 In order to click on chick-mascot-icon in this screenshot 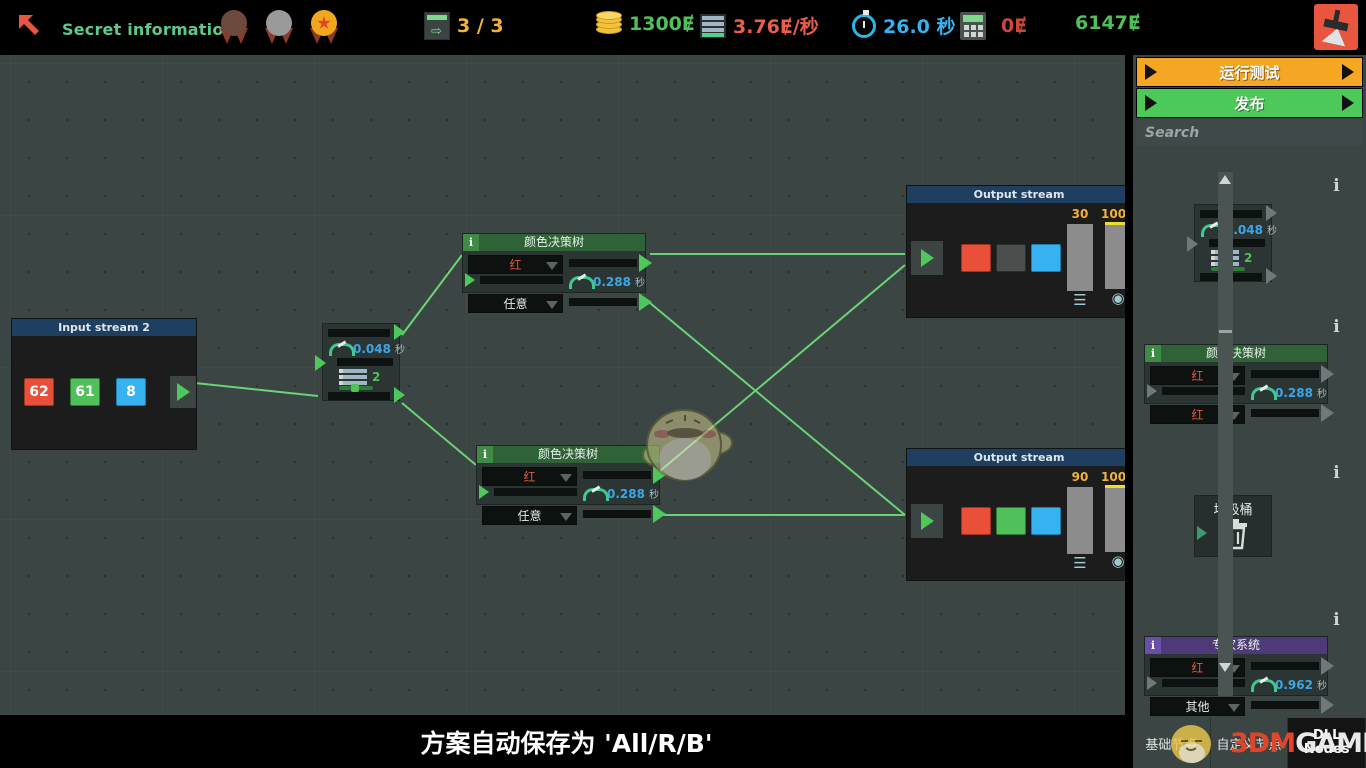, I will do `click(681, 443)`.